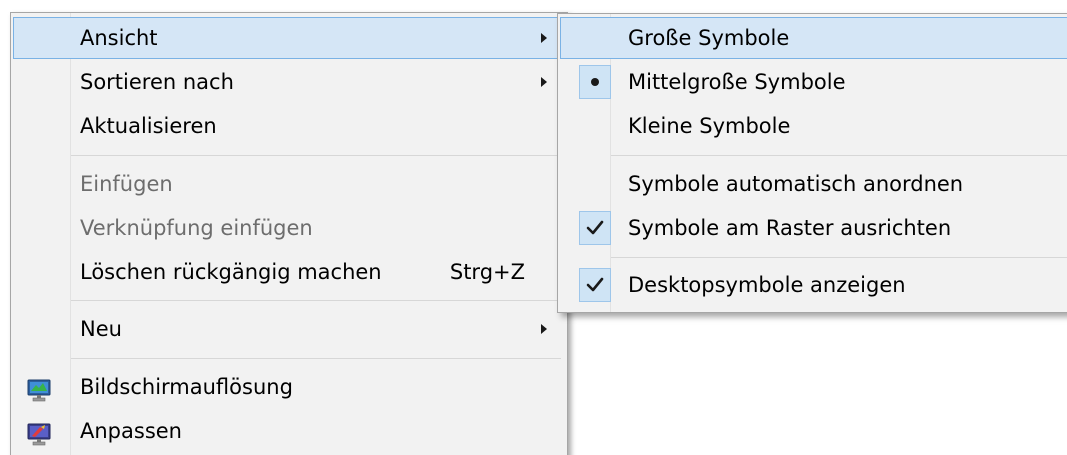 This screenshot has width=1067, height=455. I want to click on menu-item-label: Löschen rückgängig machen, so click(231, 272).